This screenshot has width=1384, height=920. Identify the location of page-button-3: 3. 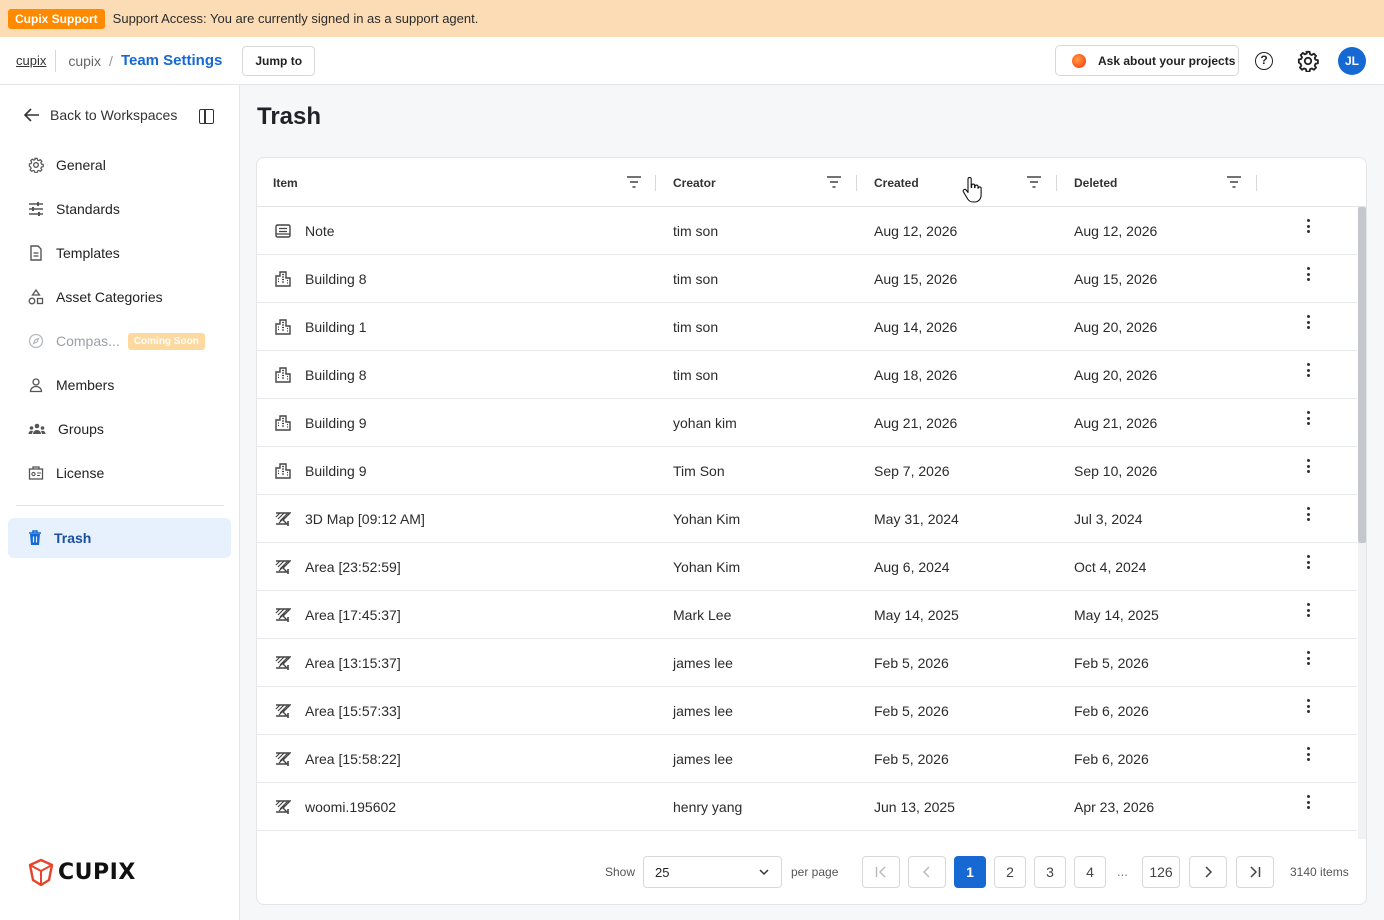
(1050, 872).